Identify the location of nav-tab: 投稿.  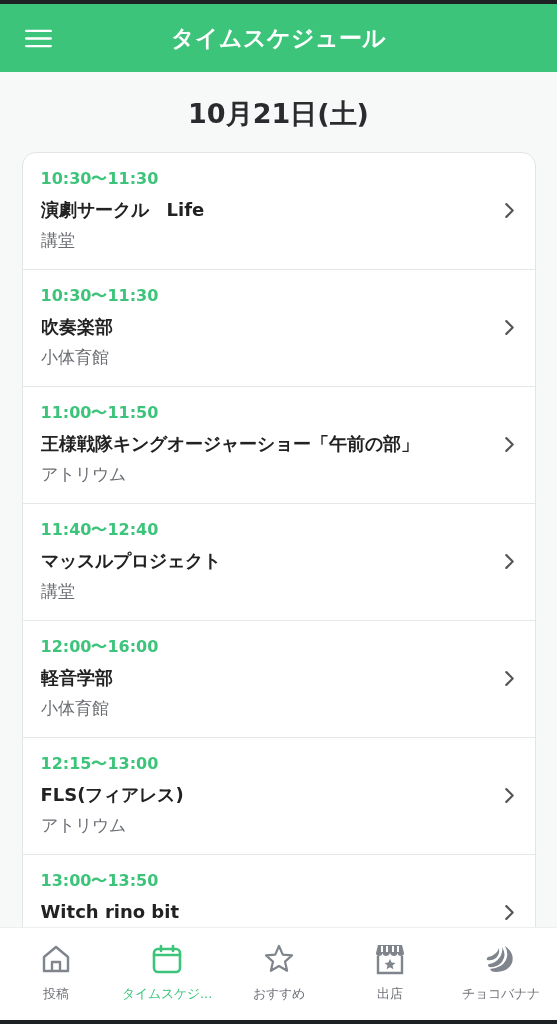
(56, 974).